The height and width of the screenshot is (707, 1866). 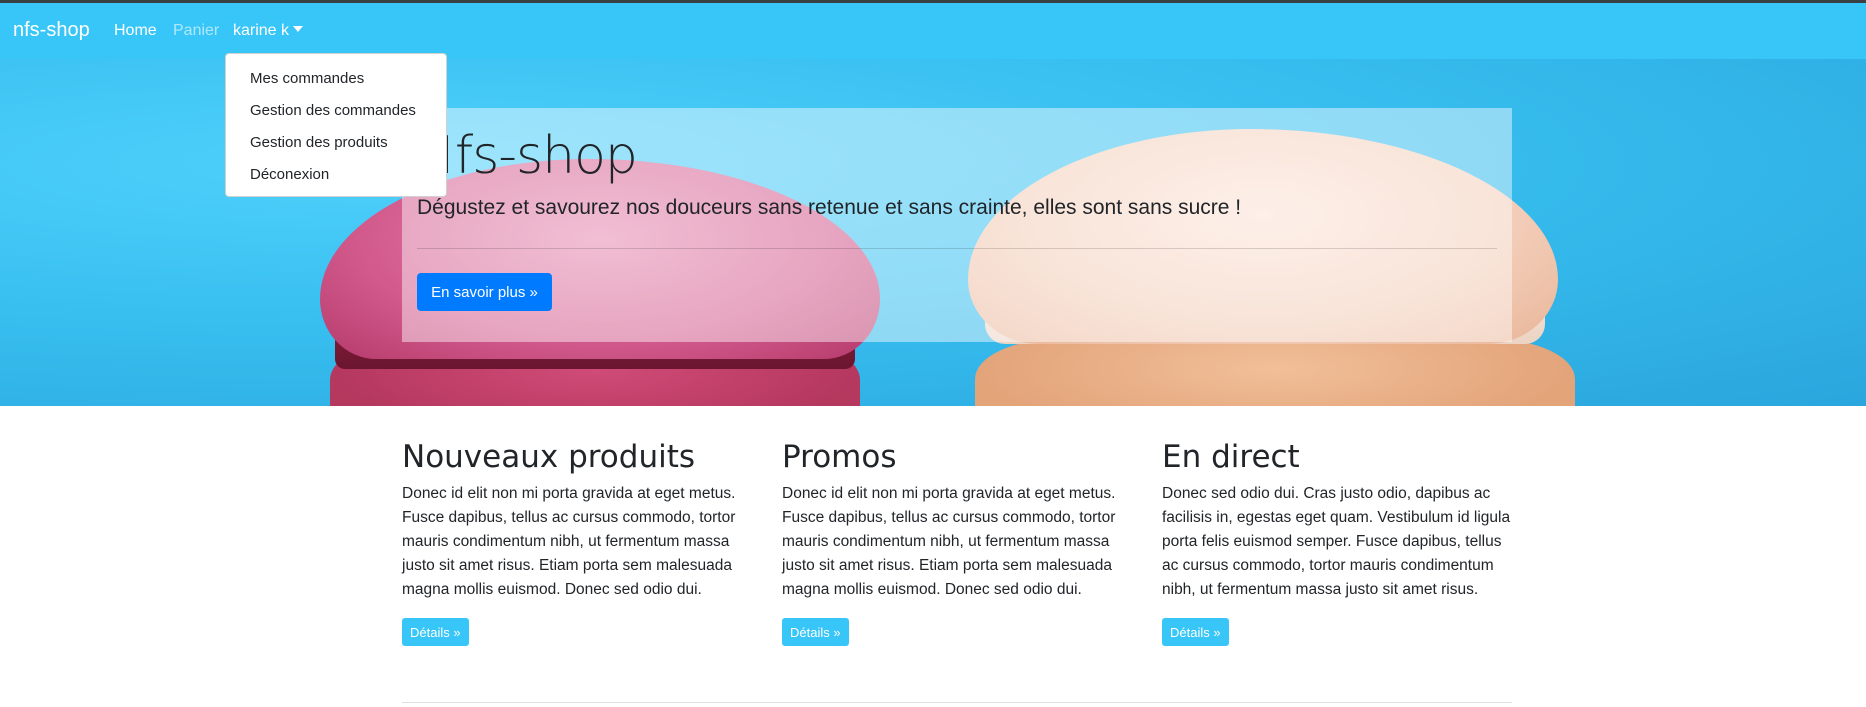 What do you see at coordinates (1231, 457) in the screenshot?
I see `column-heading: En direct` at bounding box center [1231, 457].